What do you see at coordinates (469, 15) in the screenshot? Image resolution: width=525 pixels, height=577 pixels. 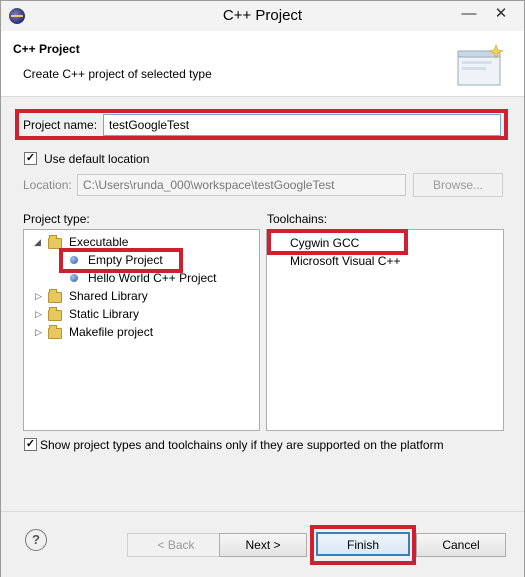 I see `minimize-button: —` at bounding box center [469, 15].